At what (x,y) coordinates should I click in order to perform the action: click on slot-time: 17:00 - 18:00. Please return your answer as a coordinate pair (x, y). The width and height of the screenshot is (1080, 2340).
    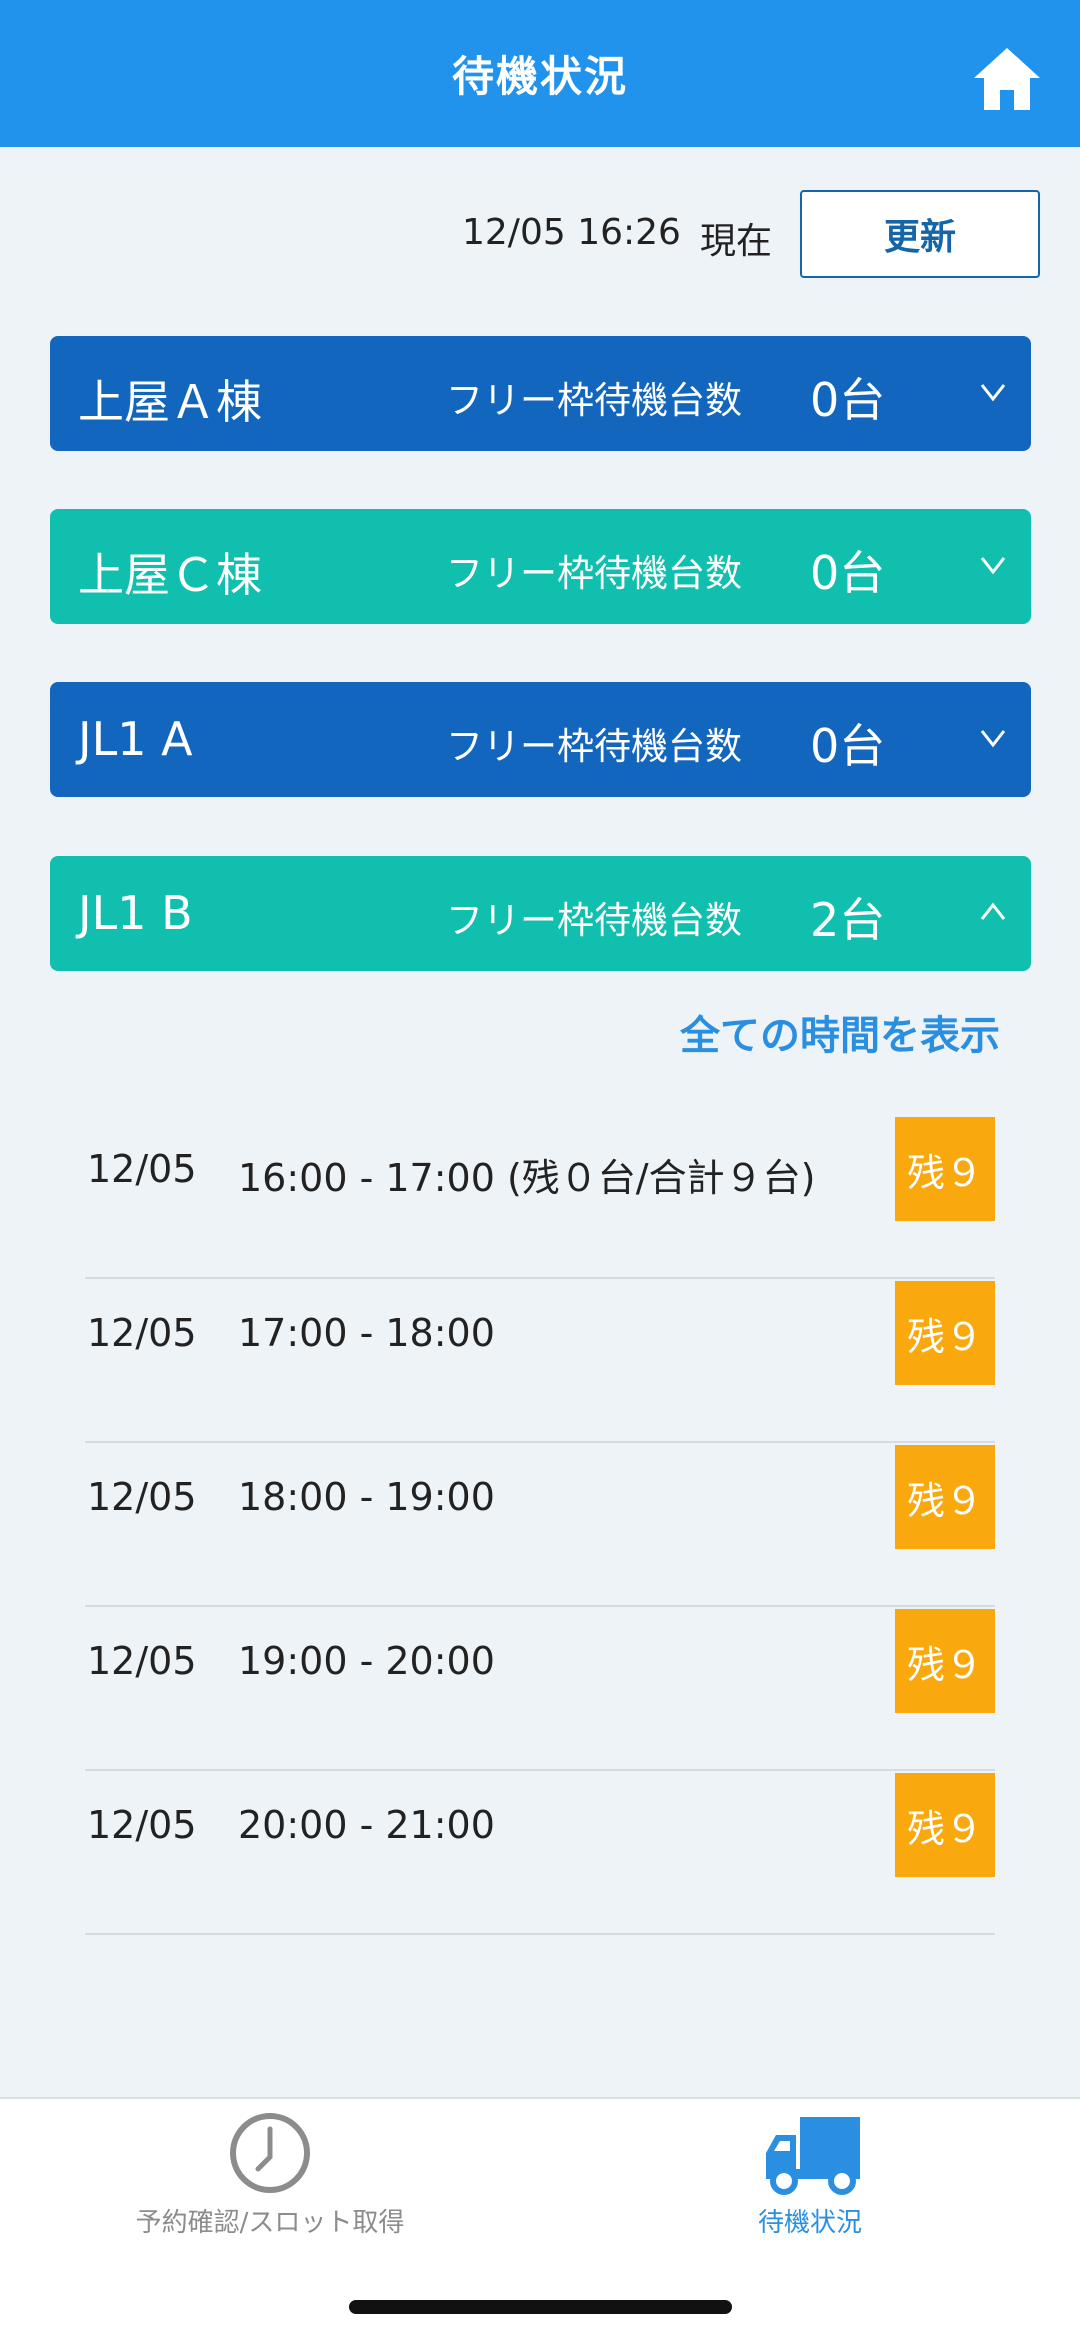
    Looking at the image, I should click on (366, 1333).